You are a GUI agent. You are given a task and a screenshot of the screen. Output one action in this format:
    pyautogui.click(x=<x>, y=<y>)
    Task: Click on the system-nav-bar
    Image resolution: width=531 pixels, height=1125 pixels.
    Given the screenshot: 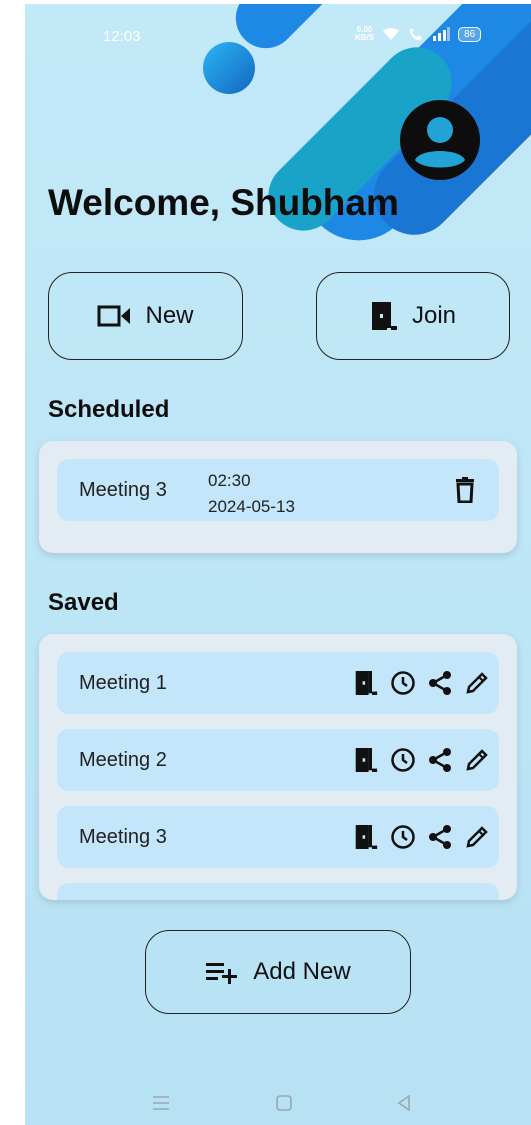 What is the action you would take?
    pyautogui.click(x=278, y=1099)
    